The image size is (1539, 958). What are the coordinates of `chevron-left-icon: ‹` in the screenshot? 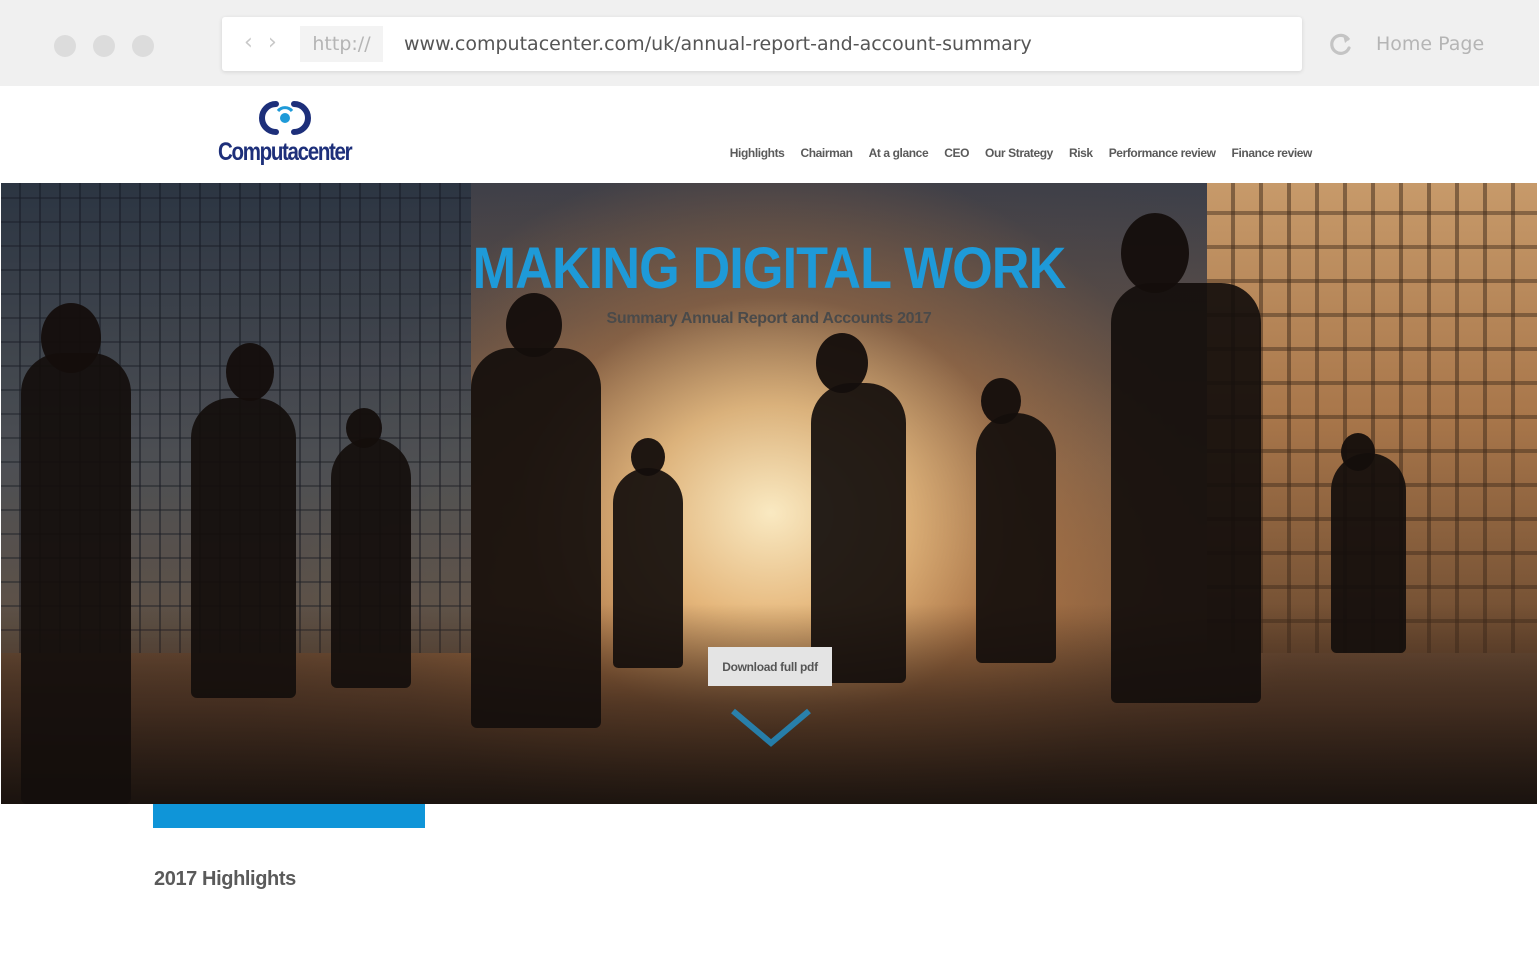 It's located at (248, 43).